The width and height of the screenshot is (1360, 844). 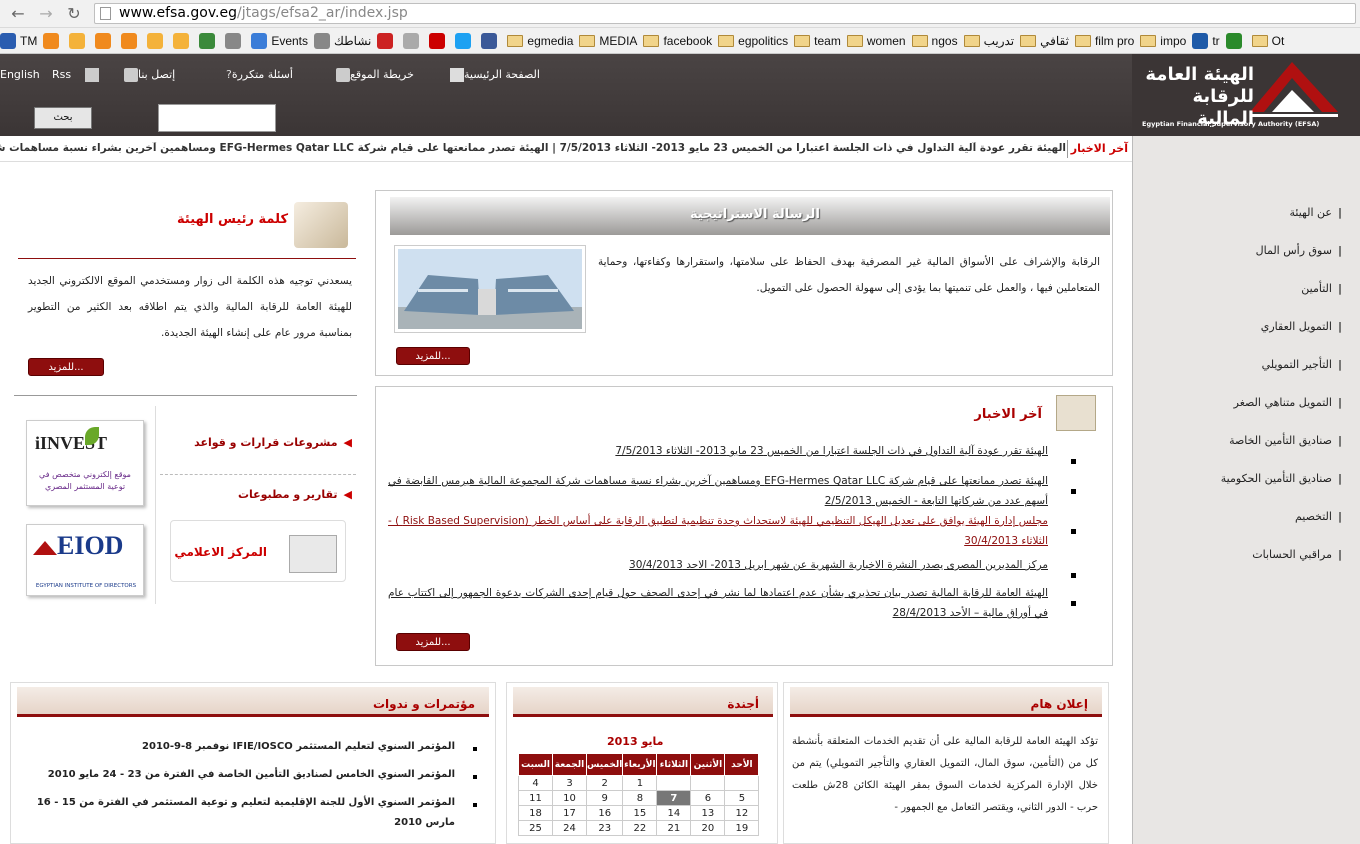 What do you see at coordinates (279, 40) in the screenshot?
I see `bookmark-item: Events` at bounding box center [279, 40].